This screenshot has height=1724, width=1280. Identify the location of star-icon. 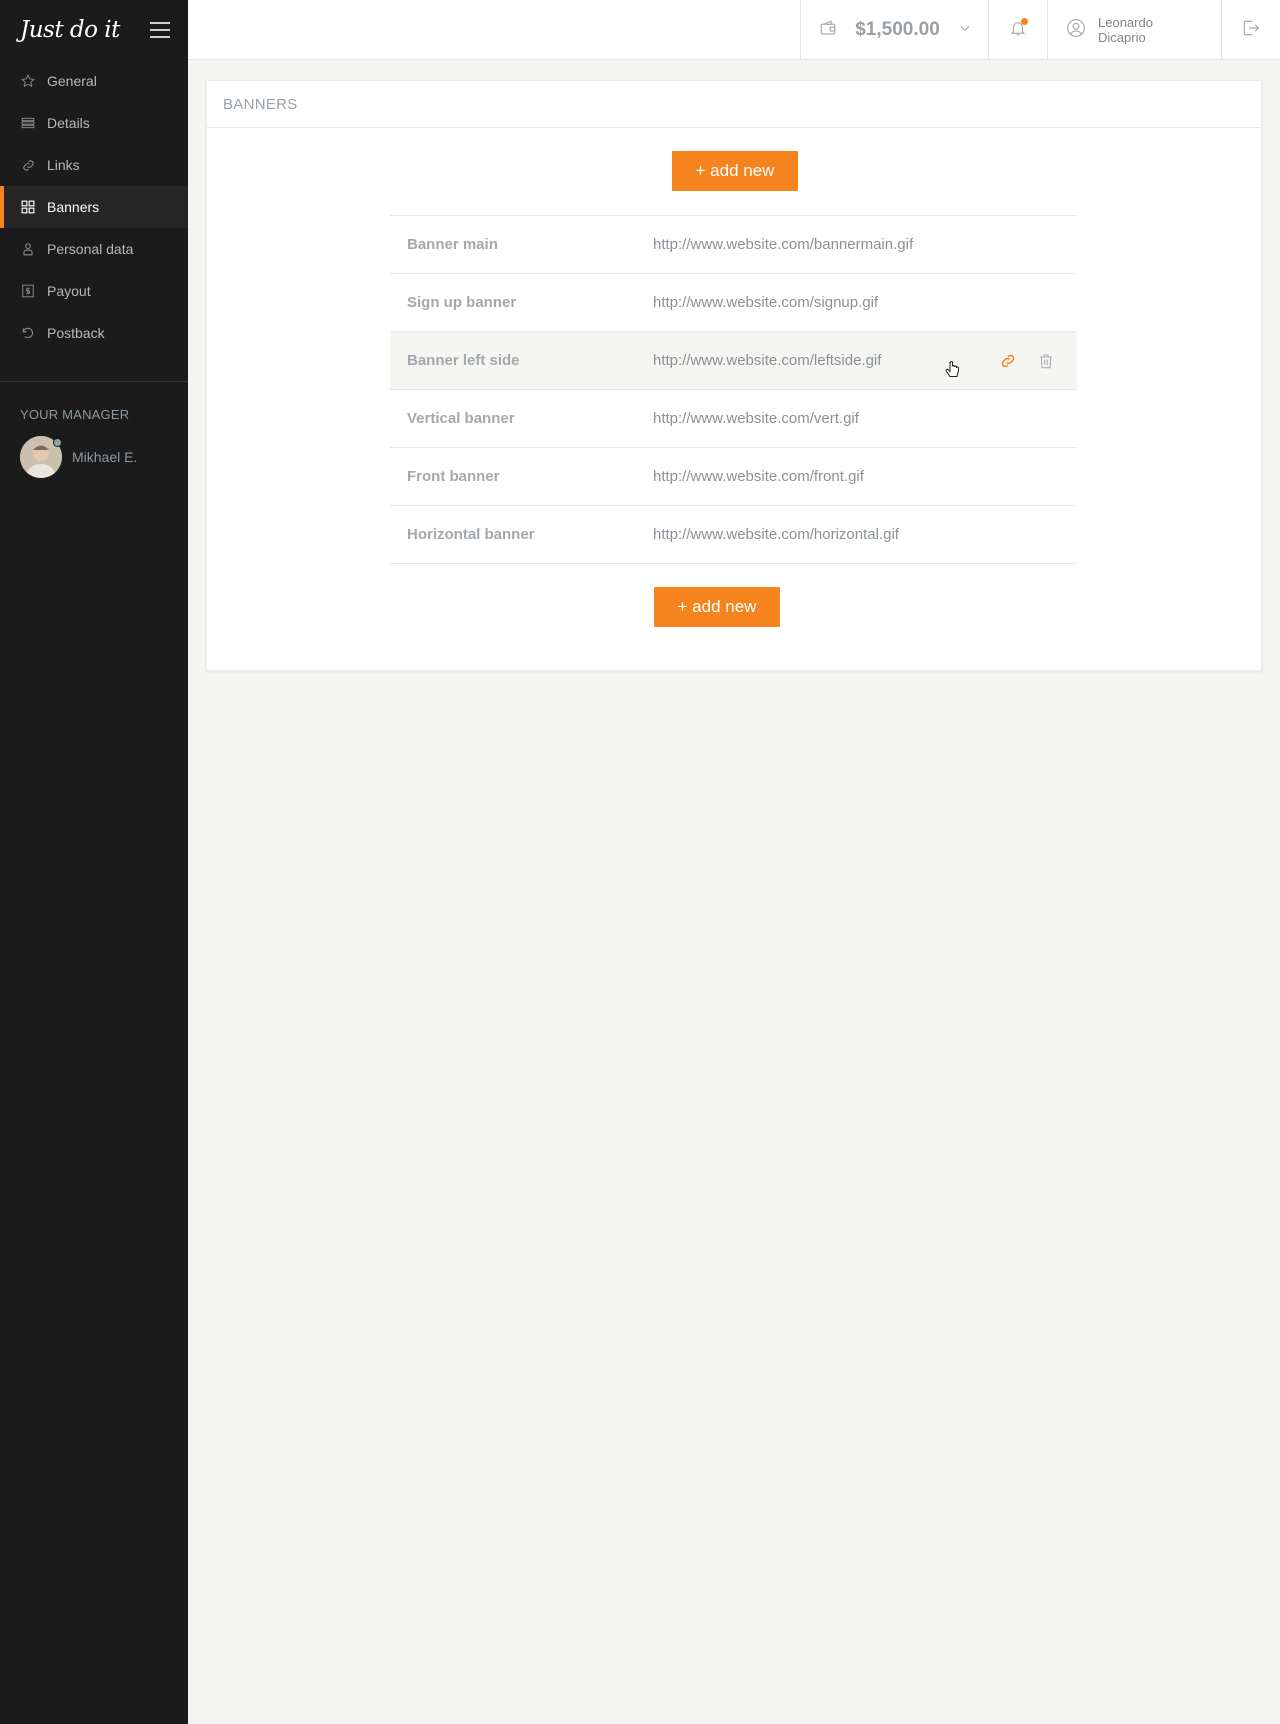
(28, 81).